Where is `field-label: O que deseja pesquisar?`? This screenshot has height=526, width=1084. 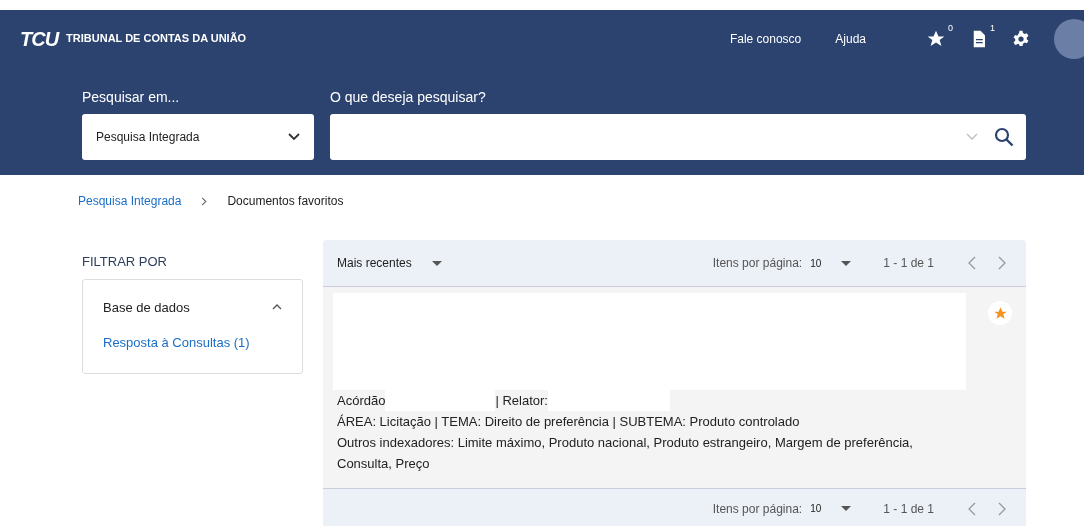
field-label: O que deseja pesquisar? is located at coordinates (408, 97).